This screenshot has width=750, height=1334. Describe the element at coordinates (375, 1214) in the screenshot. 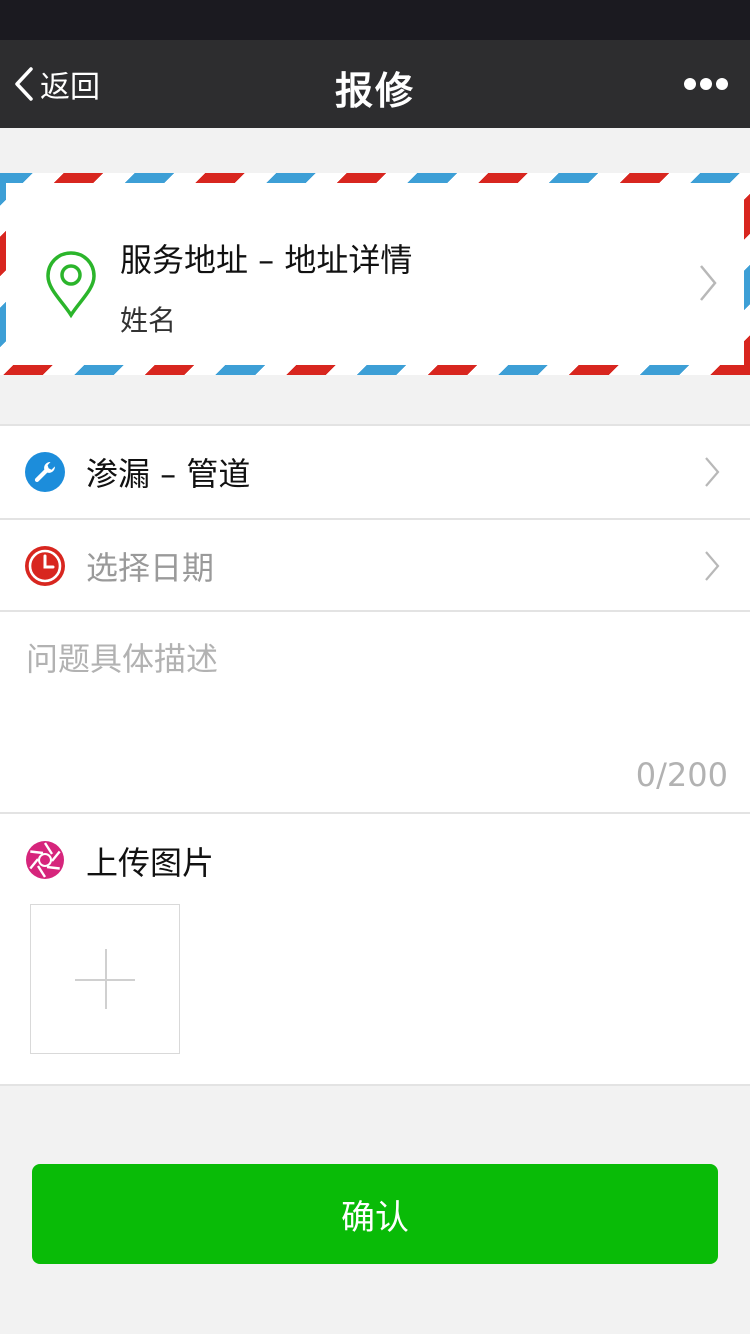

I see `confirm-button: 确认` at that location.